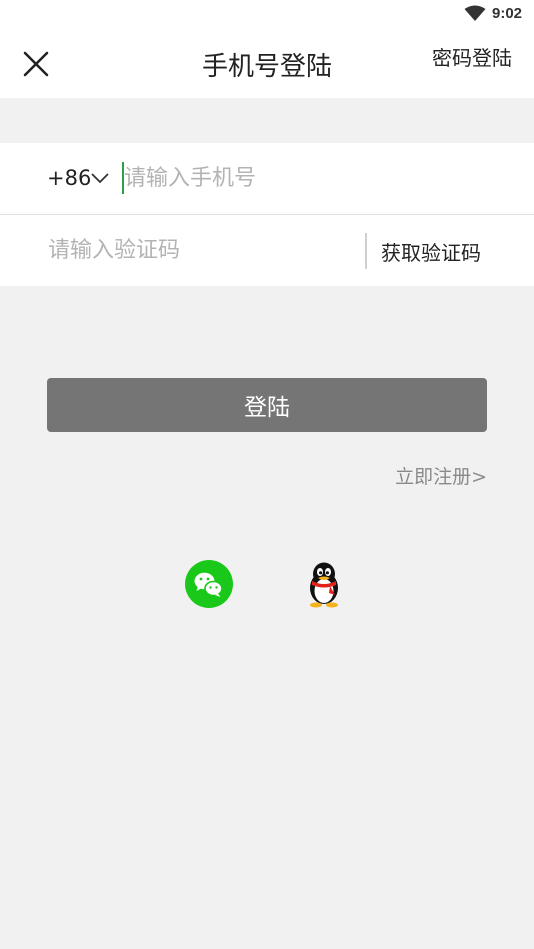 The image size is (534, 949). I want to click on wechat-icon, so click(209, 584).